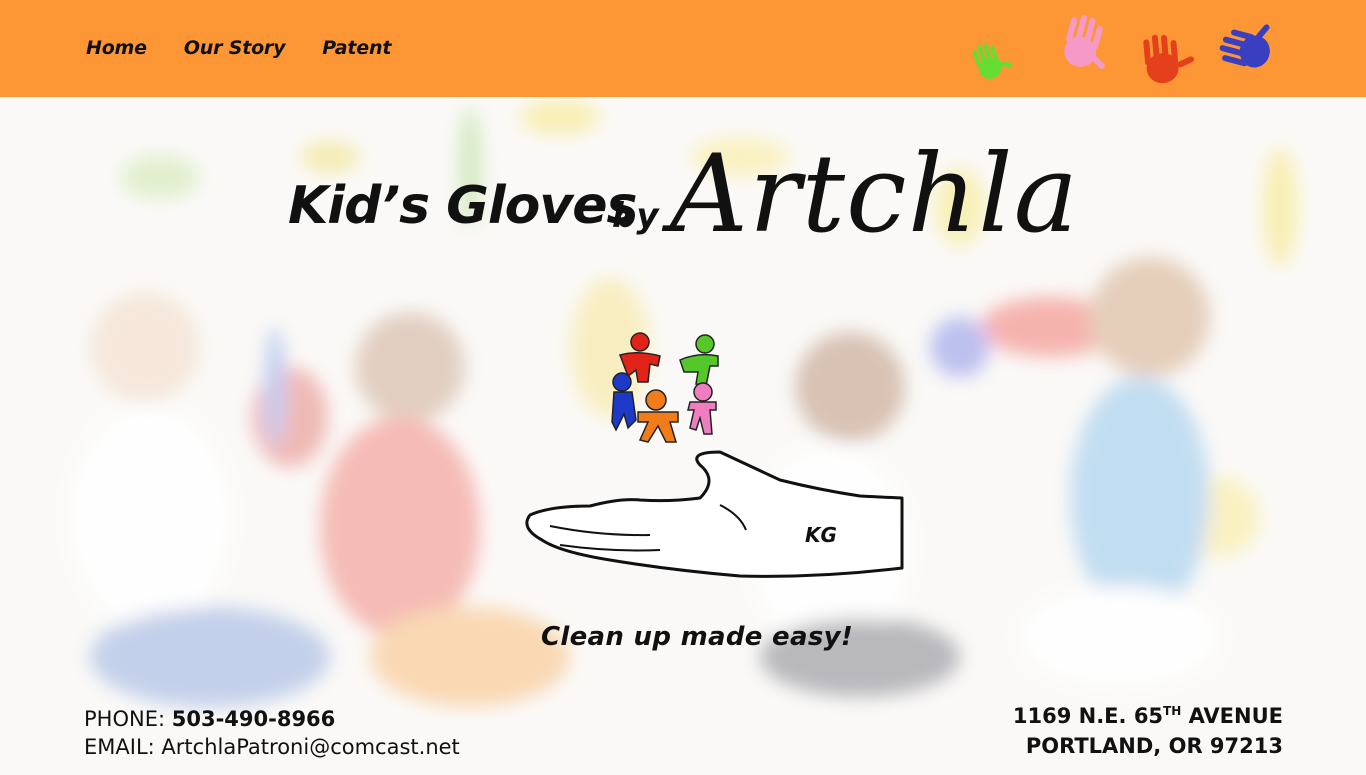 The width and height of the screenshot is (1366, 775). Describe the element at coordinates (254, 719) in the screenshot. I see `phone-number: 503-490-8966` at that location.